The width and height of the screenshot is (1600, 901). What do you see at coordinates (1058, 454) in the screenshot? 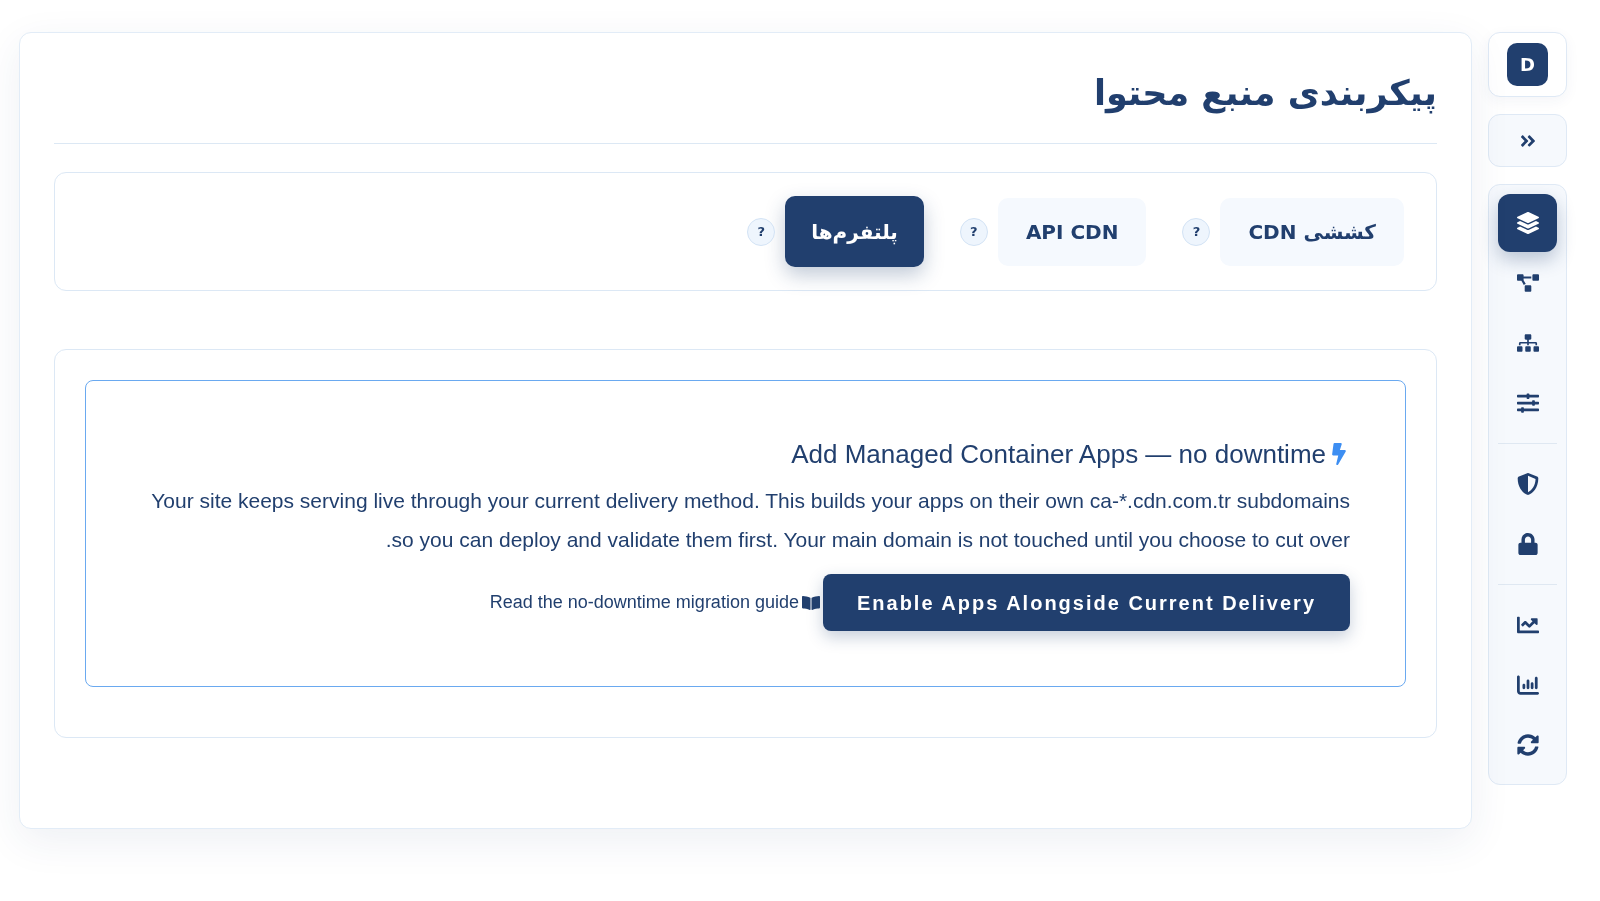
I see `callout-heading: Add Managed Container Apps — no downtime` at bounding box center [1058, 454].